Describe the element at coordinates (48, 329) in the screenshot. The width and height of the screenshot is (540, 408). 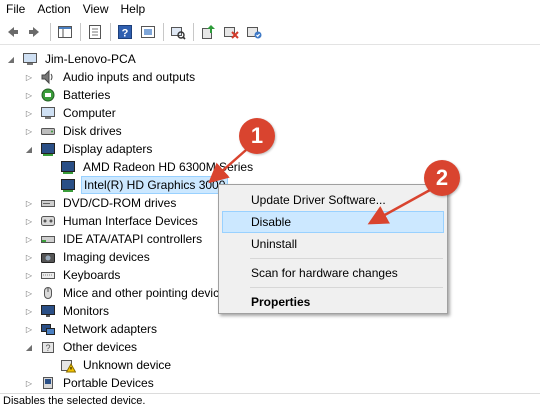
I see `network-icon` at that location.